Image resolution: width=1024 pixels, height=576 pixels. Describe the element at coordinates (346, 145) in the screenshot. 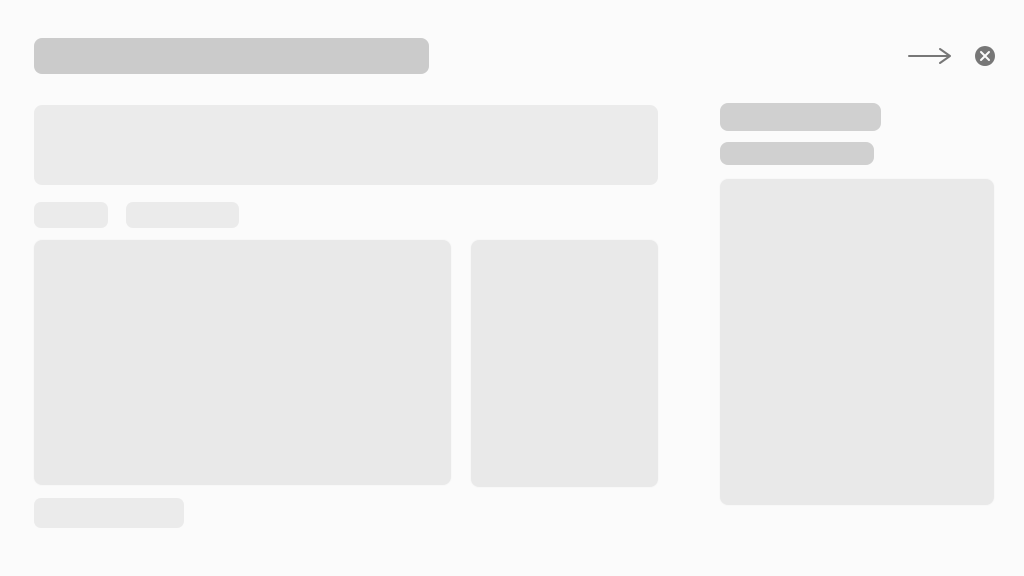

I see `hero-card-skeleton` at that location.